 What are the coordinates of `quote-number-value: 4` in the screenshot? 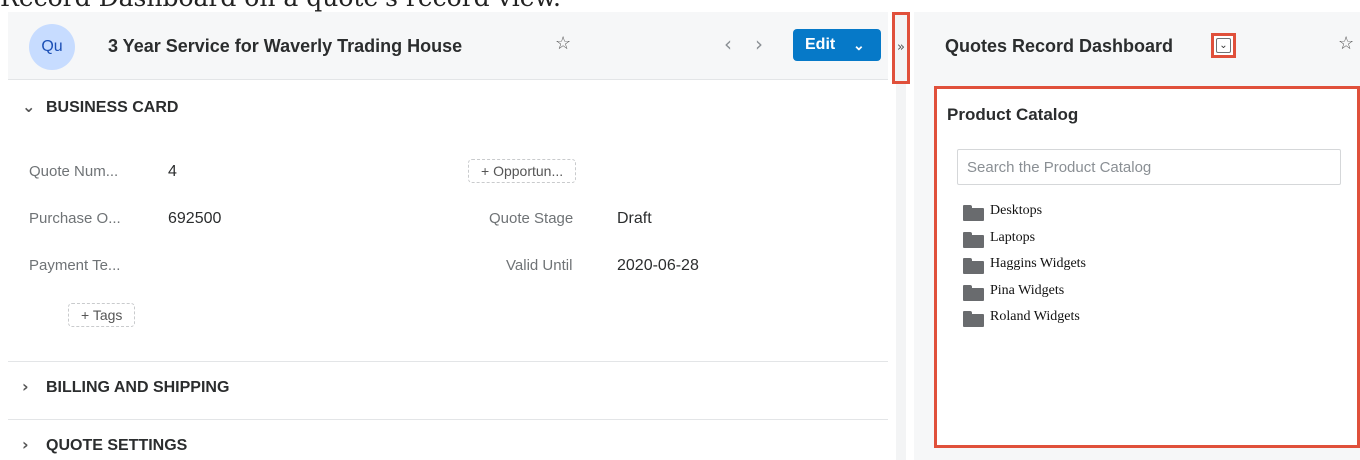 It's located at (172, 172).